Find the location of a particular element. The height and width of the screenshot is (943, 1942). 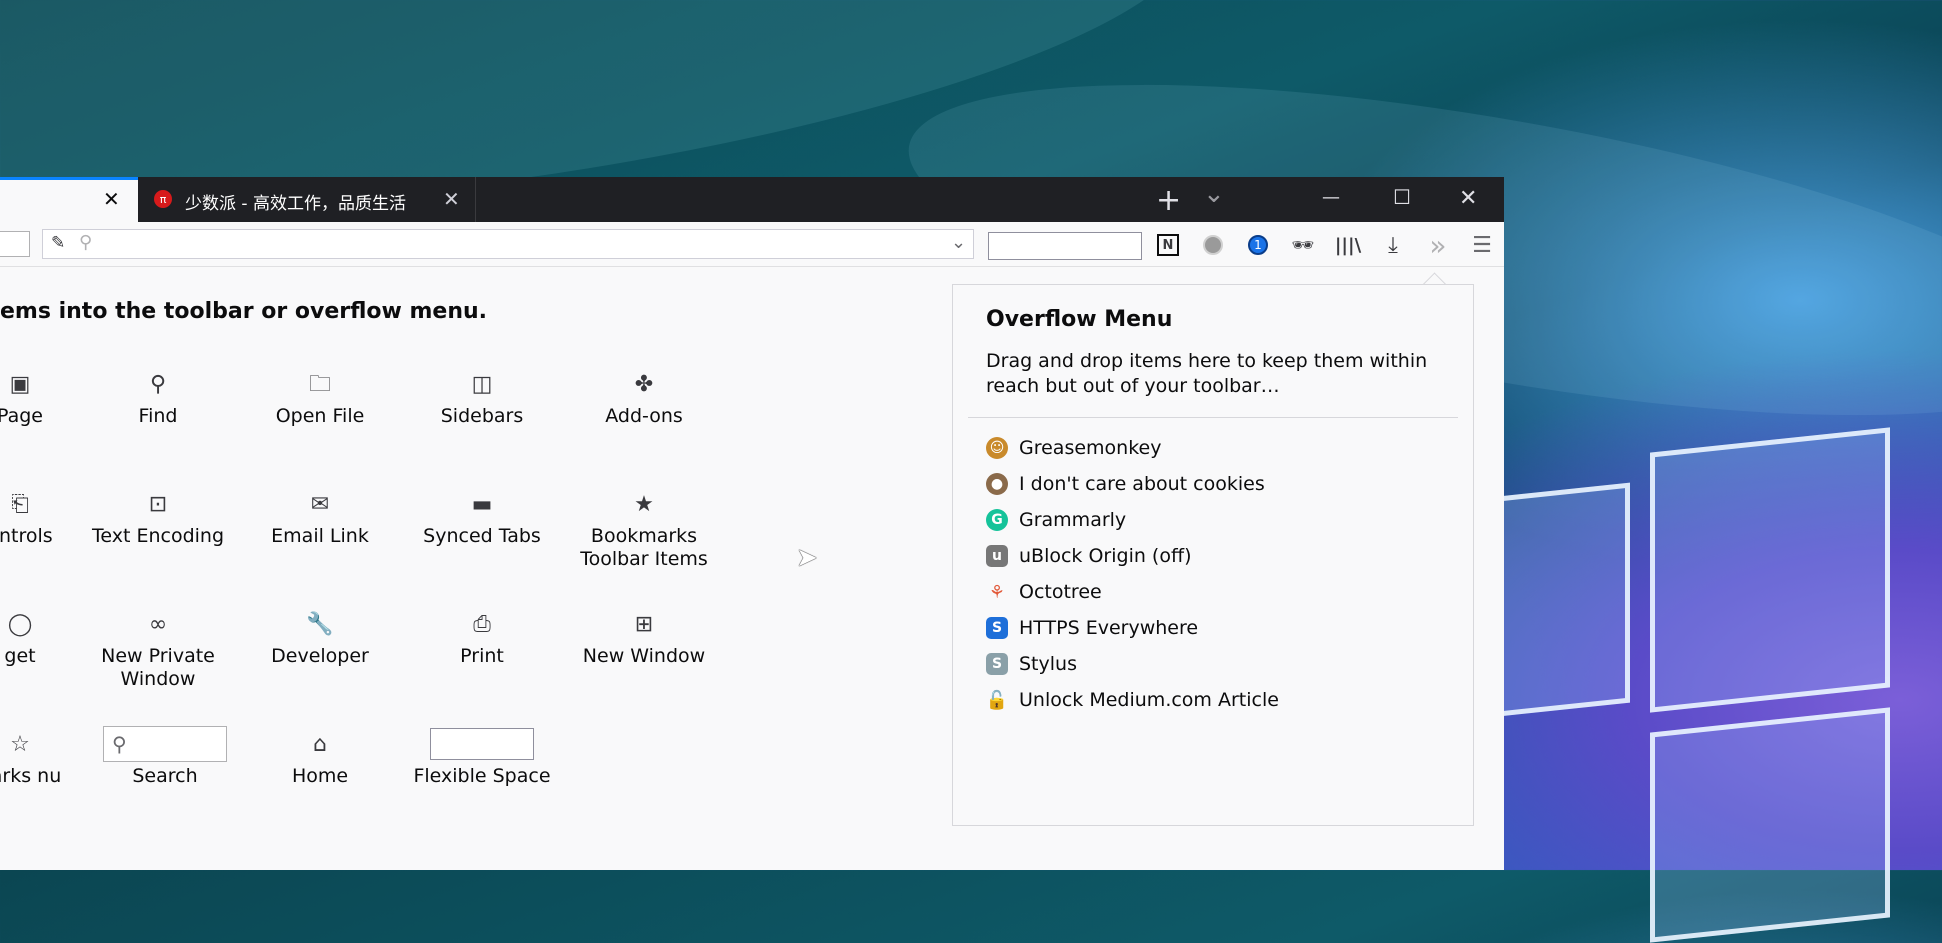

incognito-glasses-icon: 🕶 is located at coordinates (1303, 245).